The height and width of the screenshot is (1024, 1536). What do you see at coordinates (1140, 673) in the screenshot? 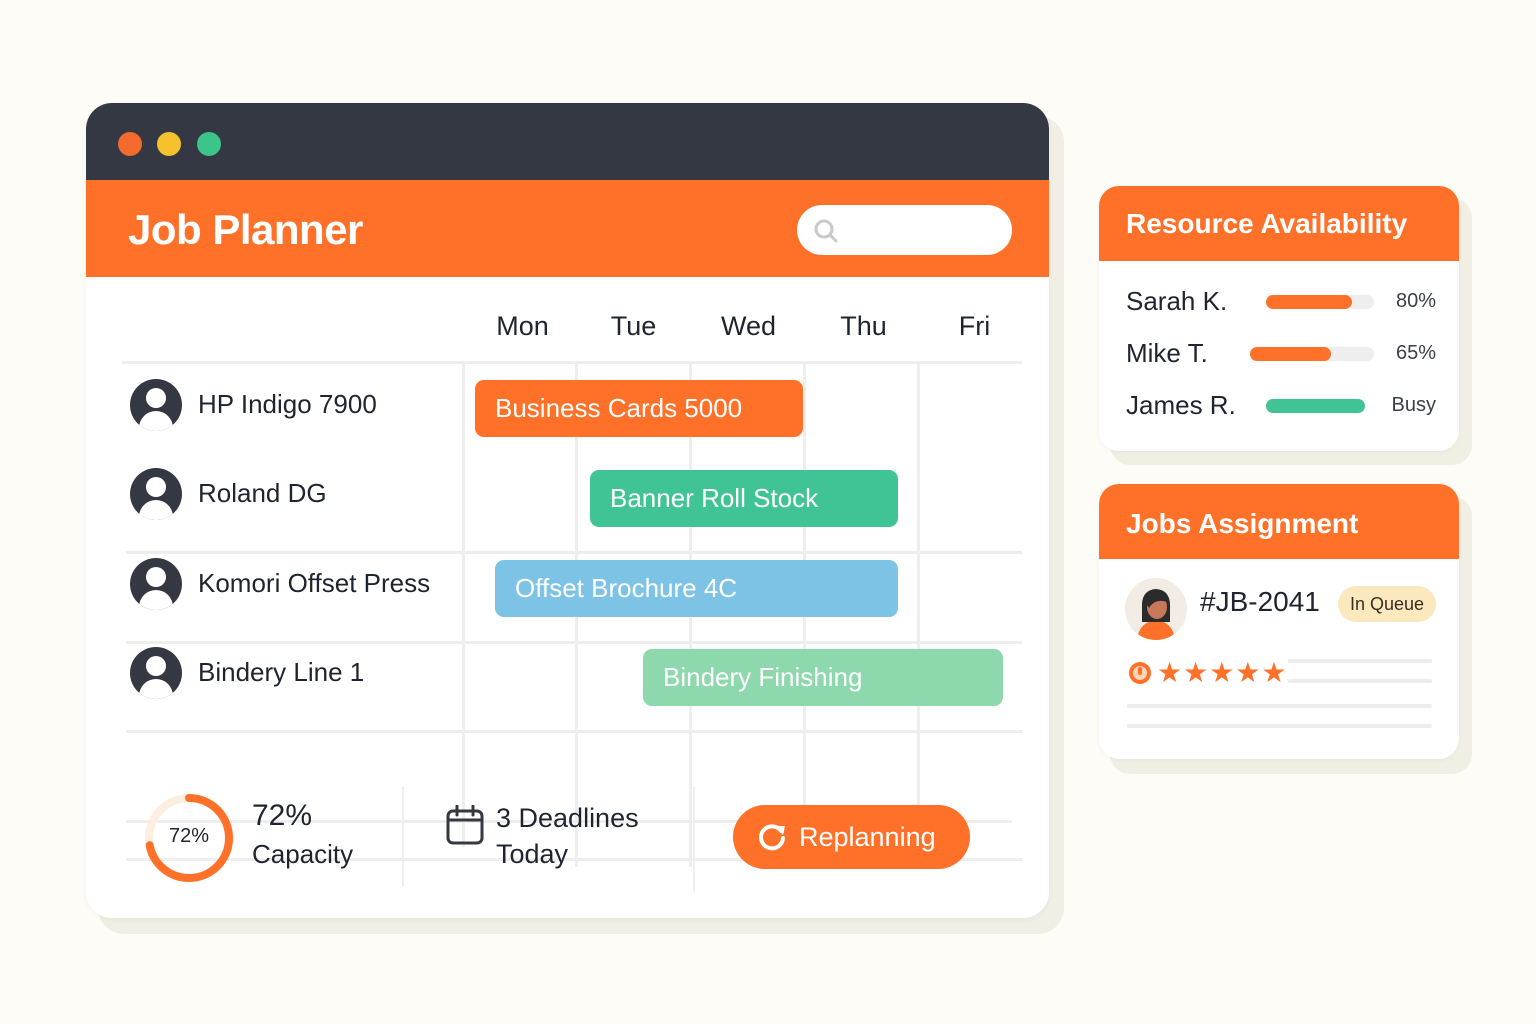
I see `rating-icon` at bounding box center [1140, 673].